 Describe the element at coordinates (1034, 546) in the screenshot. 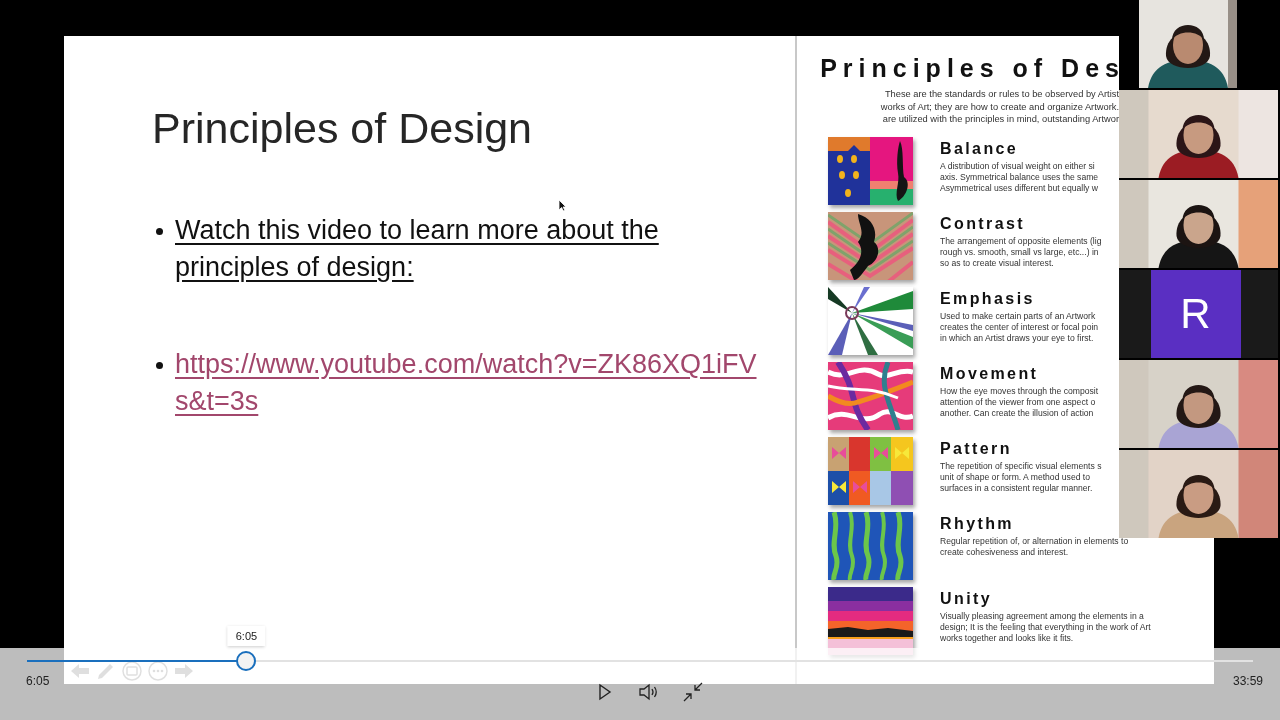

I see `principle-description: Regular repetition of, or alternation in elements to create cohesiveness and interest.` at that location.